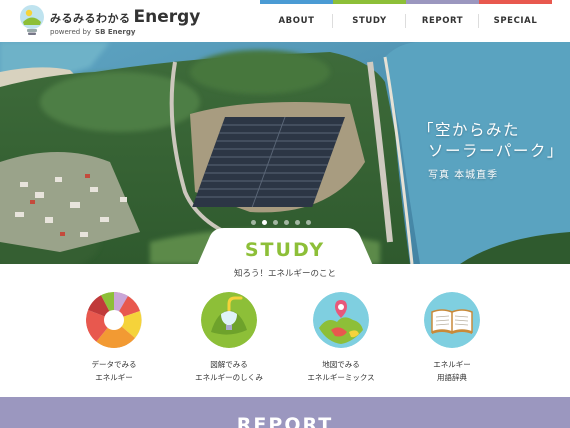 This screenshot has height=428, width=570. Describe the element at coordinates (284, 274) in the screenshot. I see `study-subtitle: 知ろう！エネルギーのこと` at that location.